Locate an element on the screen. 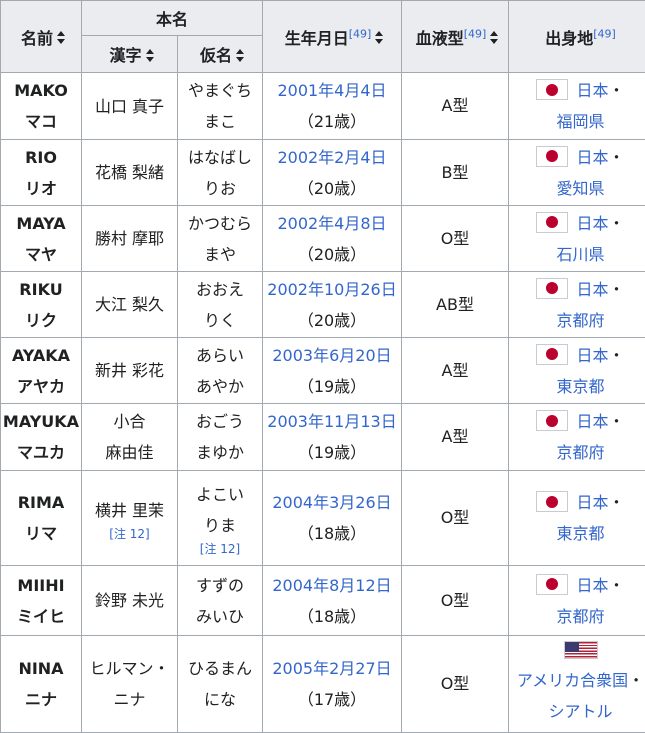  member-origin: 日本・京都府 is located at coordinates (577, 305).